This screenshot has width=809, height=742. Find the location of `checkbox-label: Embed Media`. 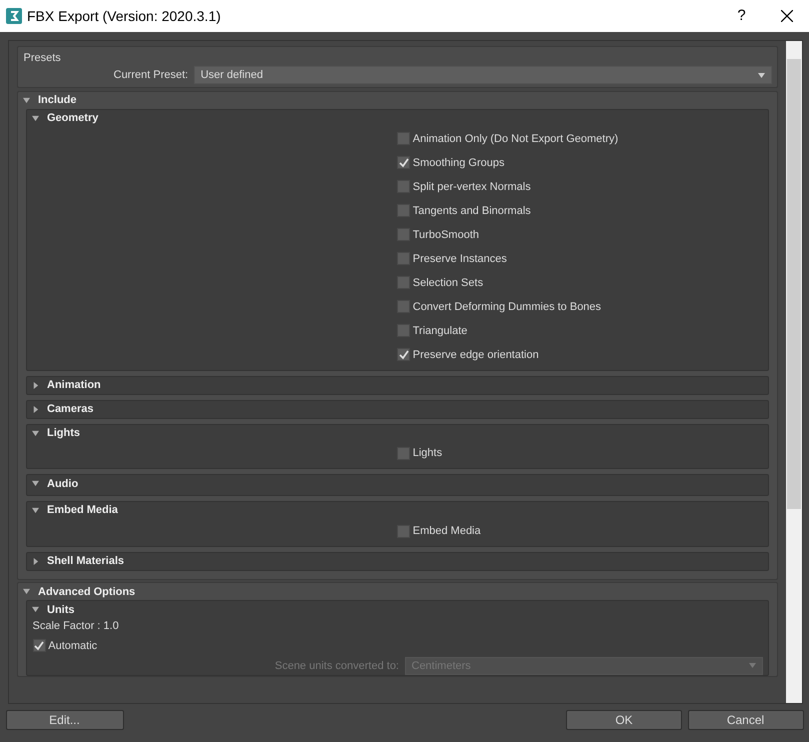

checkbox-label: Embed Media is located at coordinates (446, 531).